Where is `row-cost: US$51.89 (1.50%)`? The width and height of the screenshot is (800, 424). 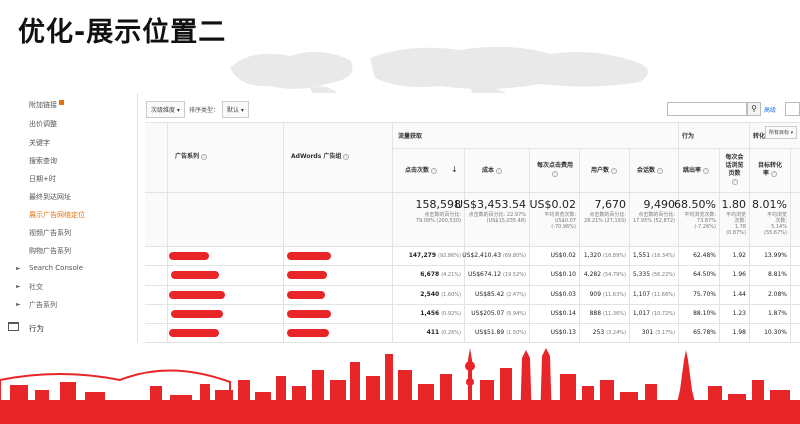 row-cost: US$51.89 (1.50%) is located at coordinates (500, 332).